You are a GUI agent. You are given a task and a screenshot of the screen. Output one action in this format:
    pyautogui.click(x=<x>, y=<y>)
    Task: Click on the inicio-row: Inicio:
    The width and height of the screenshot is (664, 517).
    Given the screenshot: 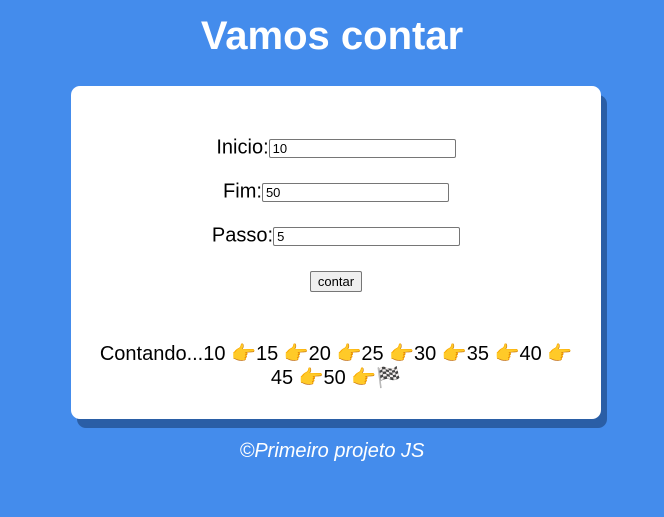 What is the action you would take?
    pyautogui.click(x=336, y=147)
    